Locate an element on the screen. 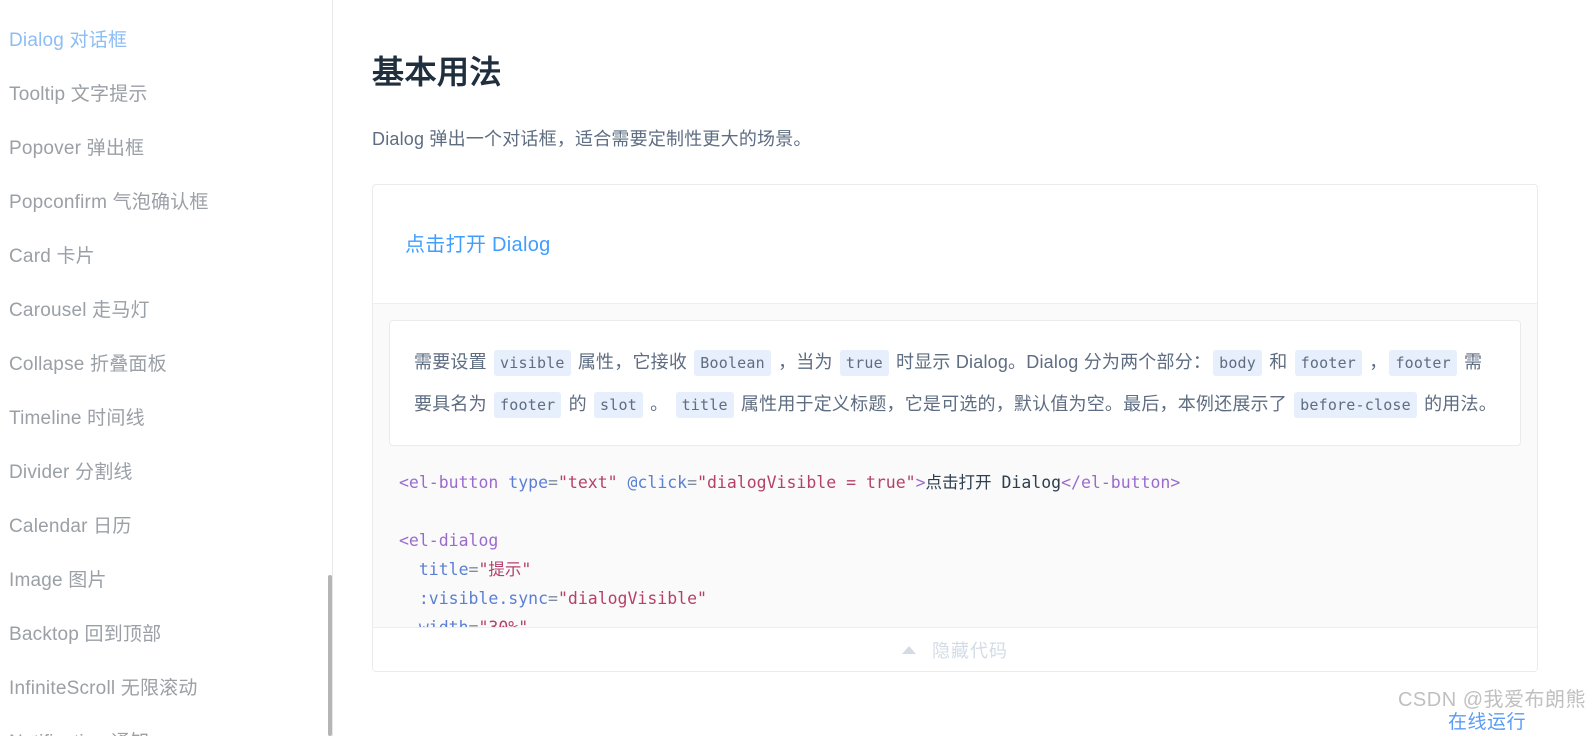  sidebar-item-12: InfiniteScroll 无限滚动 is located at coordinates (166, 689).